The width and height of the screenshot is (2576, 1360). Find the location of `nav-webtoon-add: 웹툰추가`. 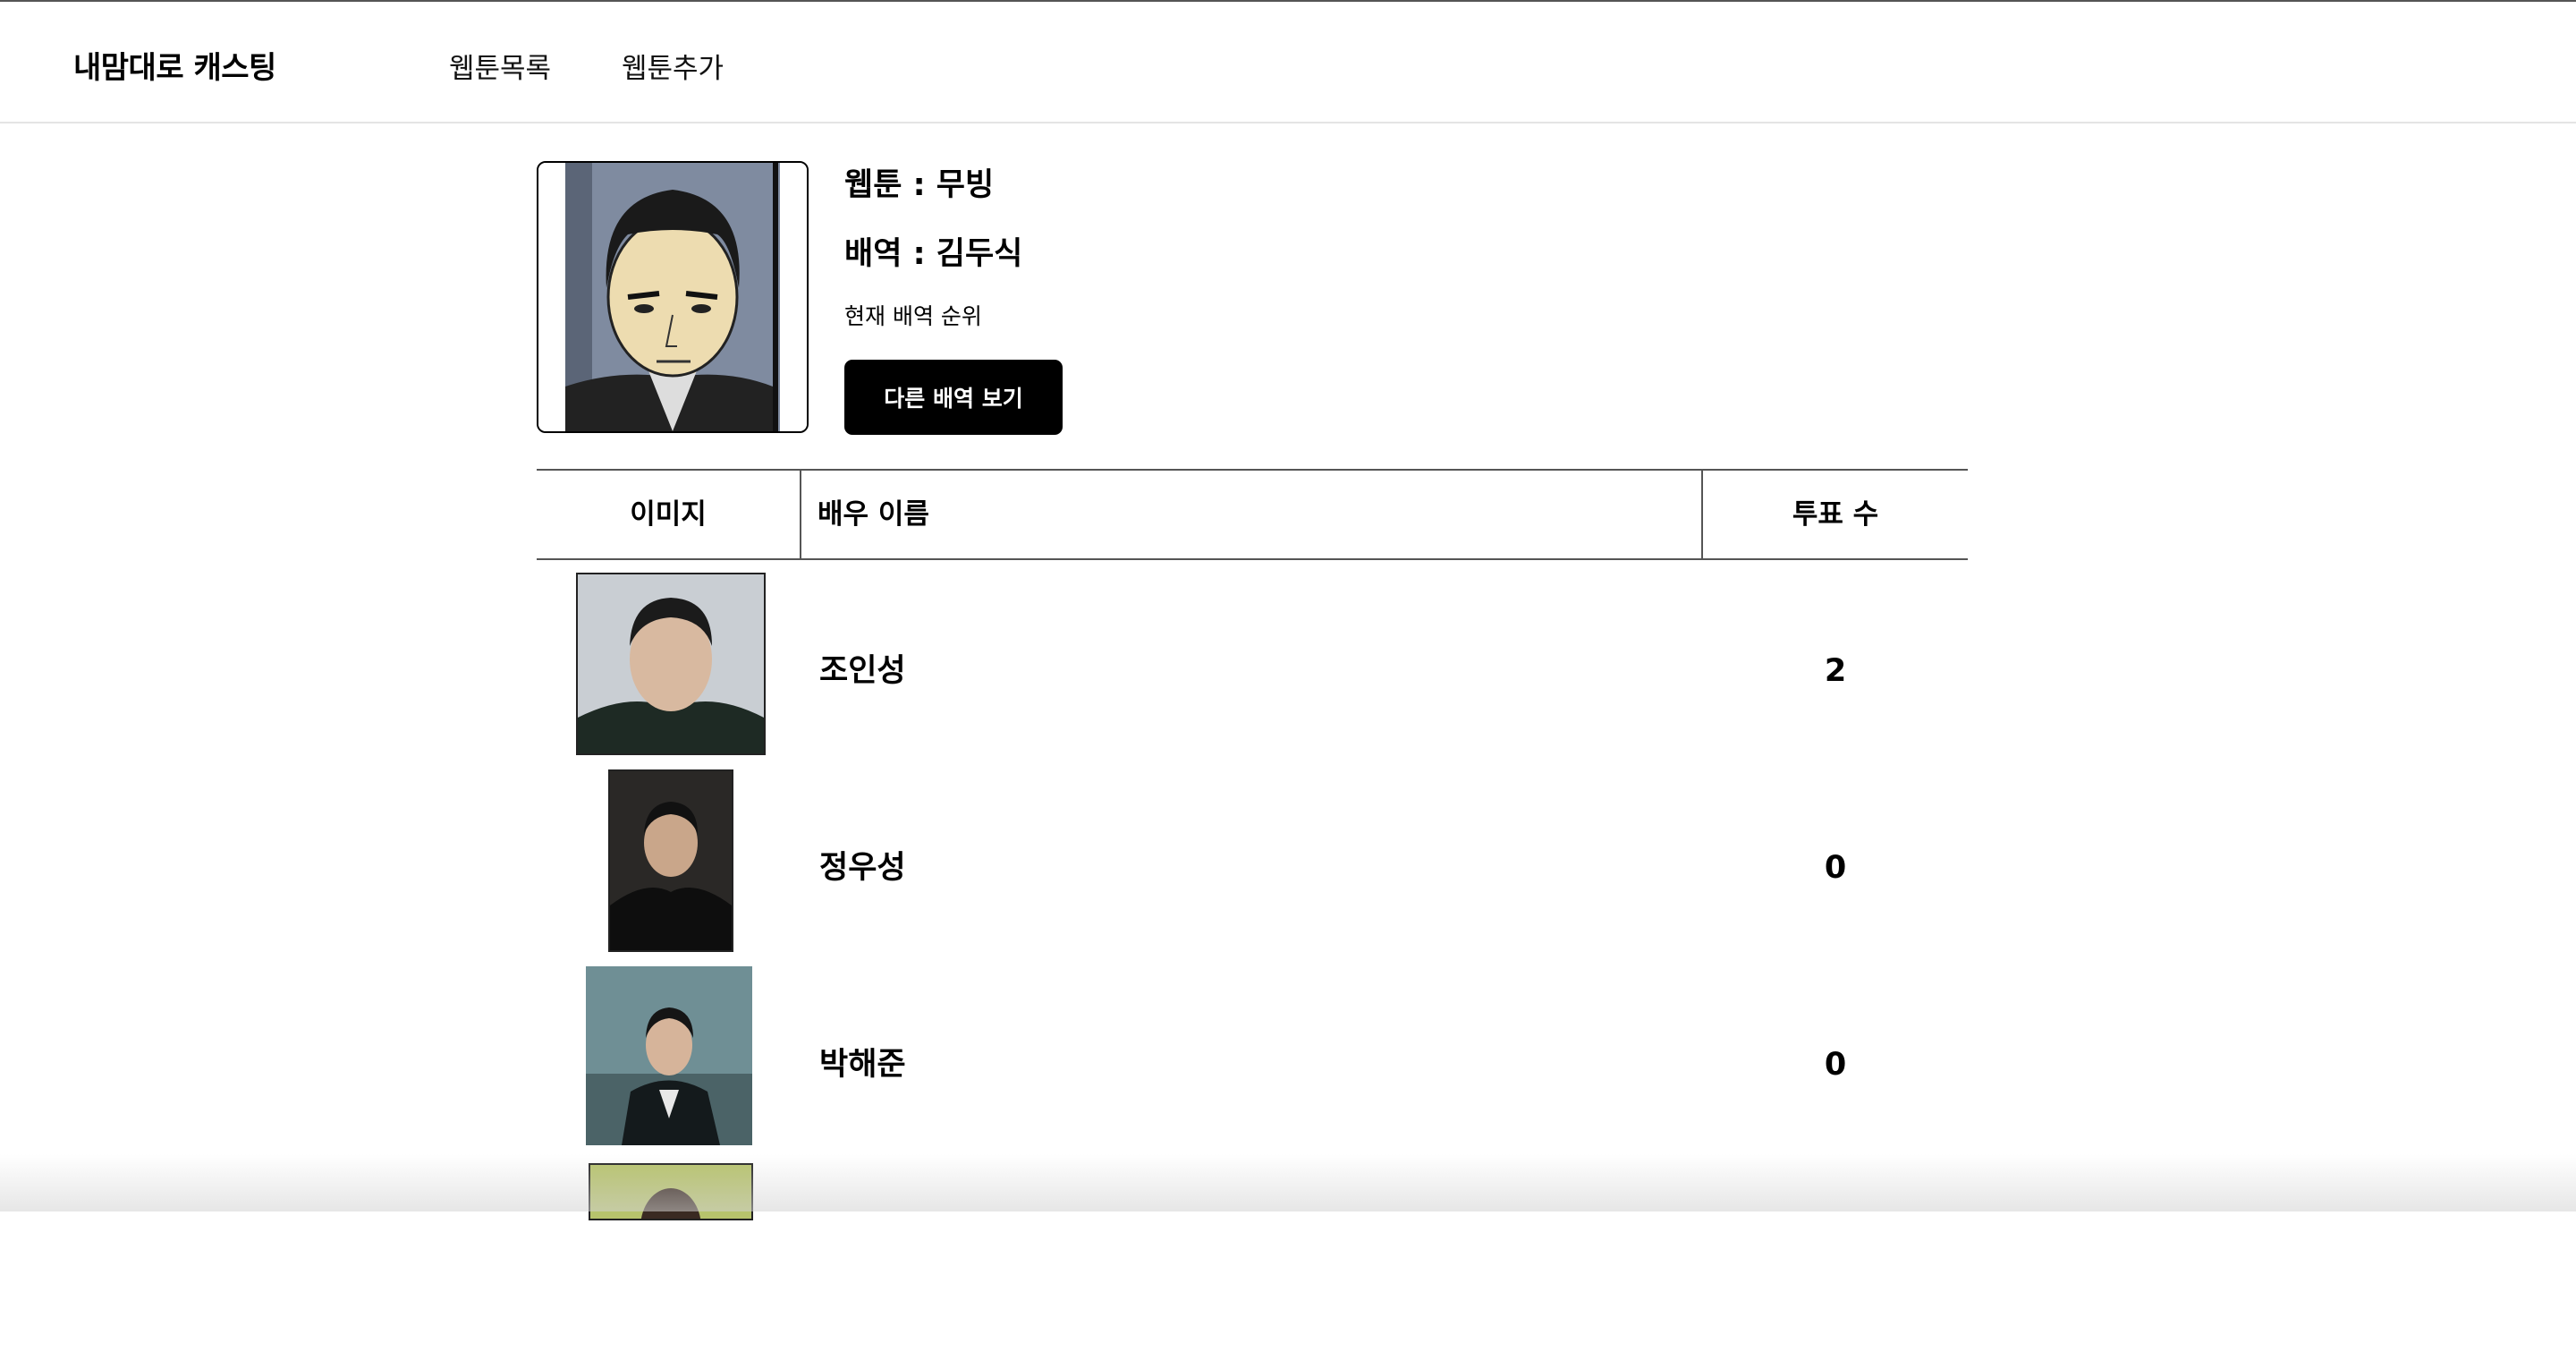

nav-webtoon-add: 웹툰추가 is located at coordinates (673, 66).